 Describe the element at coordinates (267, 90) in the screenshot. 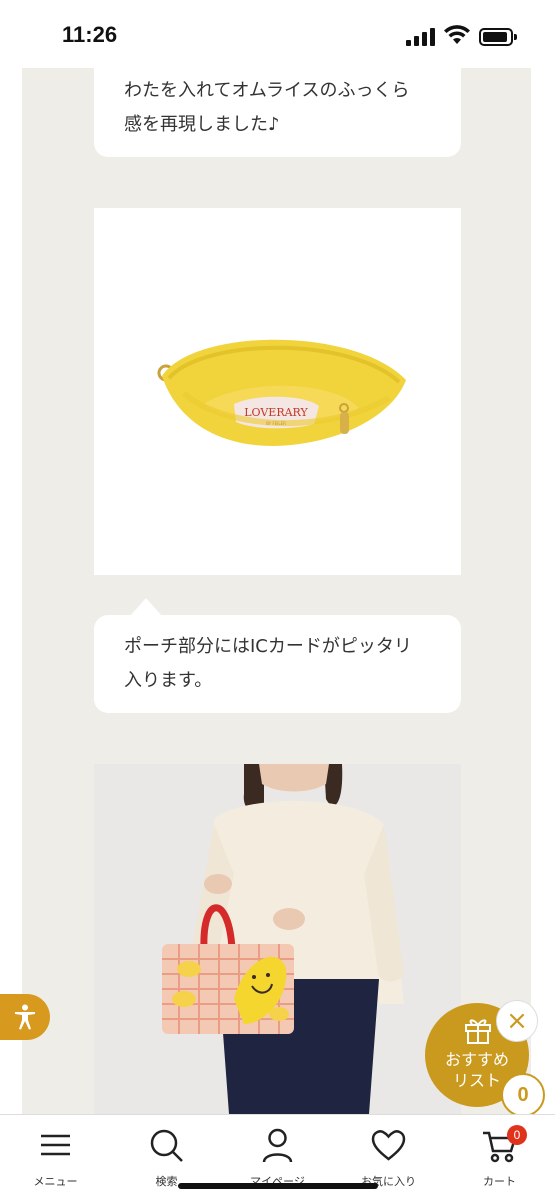

I see `bubble-1-line-1: わたを入れてオムライスのふっくら` at that location.